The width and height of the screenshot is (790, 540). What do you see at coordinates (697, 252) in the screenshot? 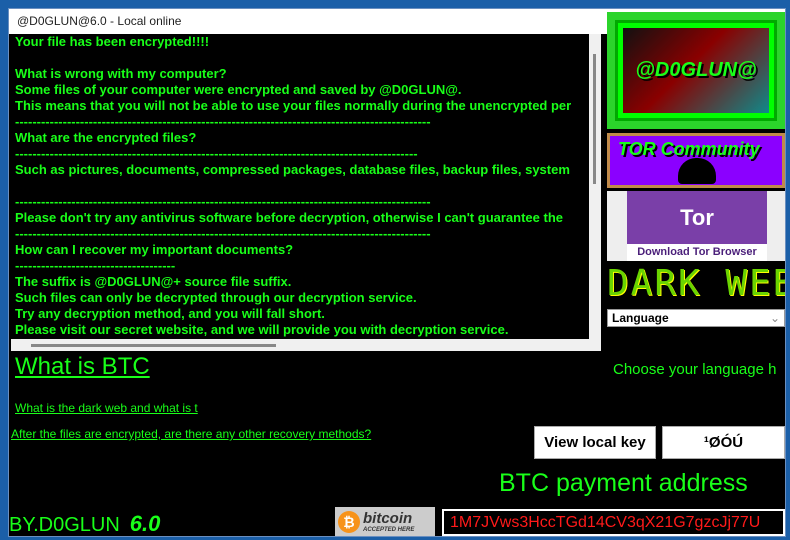
I see `download-tor-label: Download Tor Browser` at bounding box center [697, 252].